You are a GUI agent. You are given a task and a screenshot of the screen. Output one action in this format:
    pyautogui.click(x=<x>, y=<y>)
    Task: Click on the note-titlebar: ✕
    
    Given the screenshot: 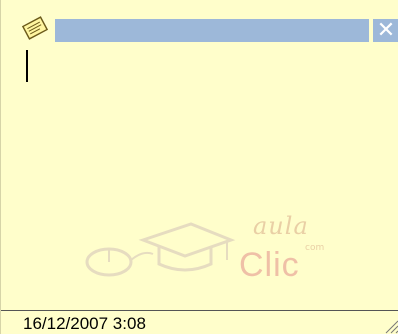 What is the action you would take?
    pyautogui.click(x=199, y=22)
    